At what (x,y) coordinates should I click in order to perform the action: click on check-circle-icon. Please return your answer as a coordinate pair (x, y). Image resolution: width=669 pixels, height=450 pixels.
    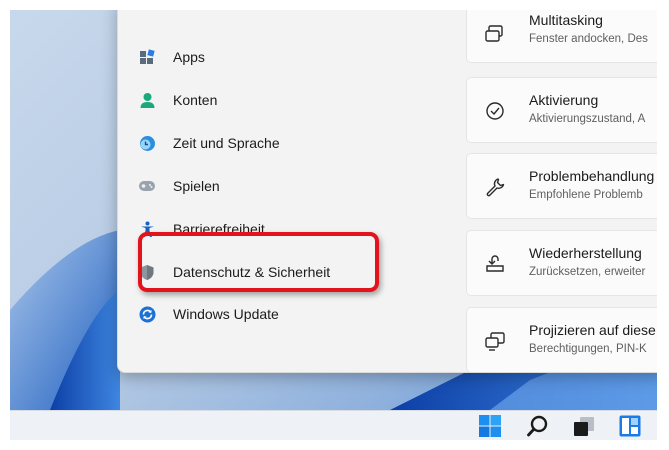
    Looking at the image, I should click on (495, 111).